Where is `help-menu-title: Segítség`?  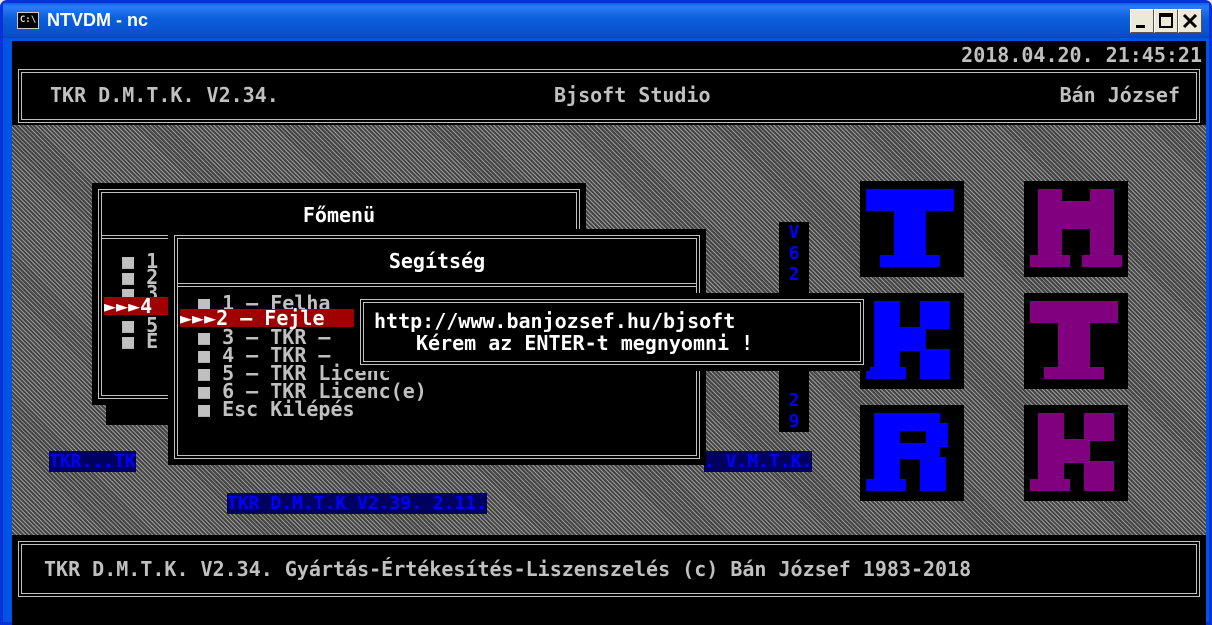 help-menu-title: Segítség is located at coordinates (437, 261).